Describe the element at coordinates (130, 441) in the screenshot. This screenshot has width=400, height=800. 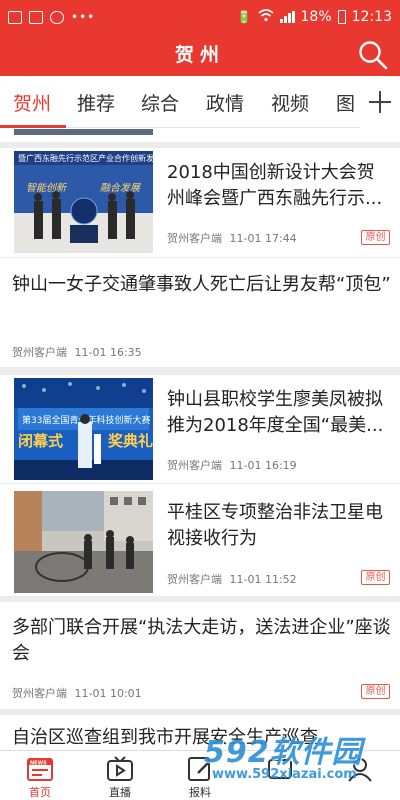
I see `svg-text: 奖典礼` at that location.